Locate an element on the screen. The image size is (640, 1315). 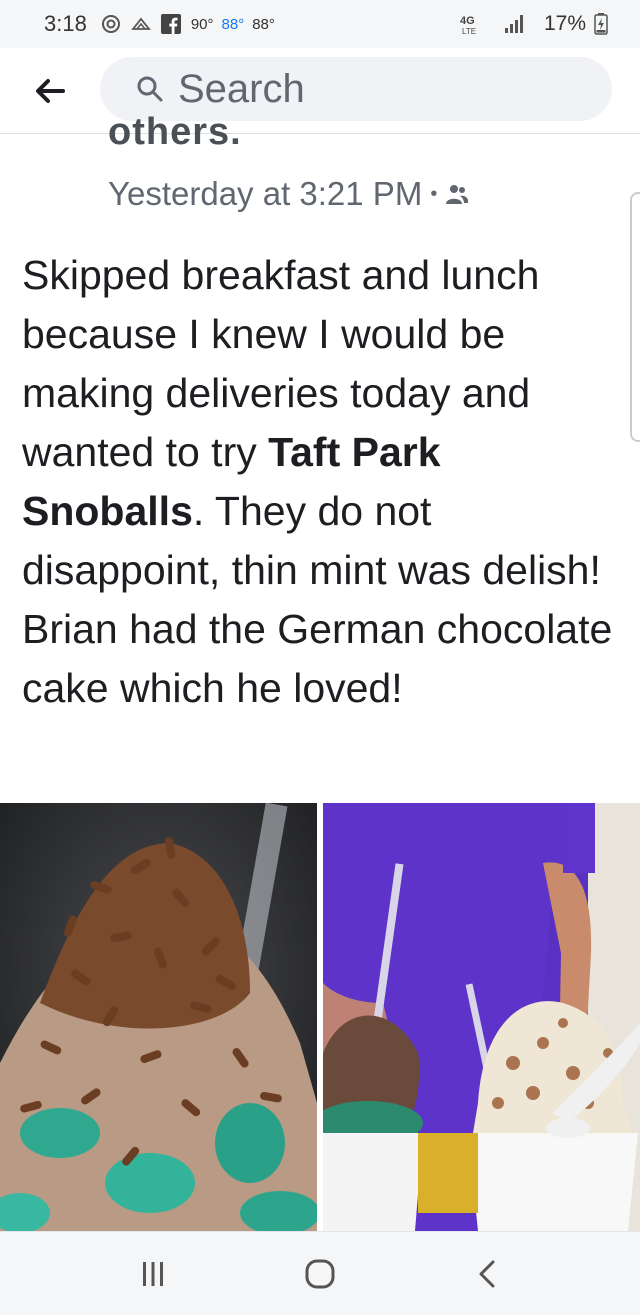
battery-charging-icon is located at coordinates (601, 24).